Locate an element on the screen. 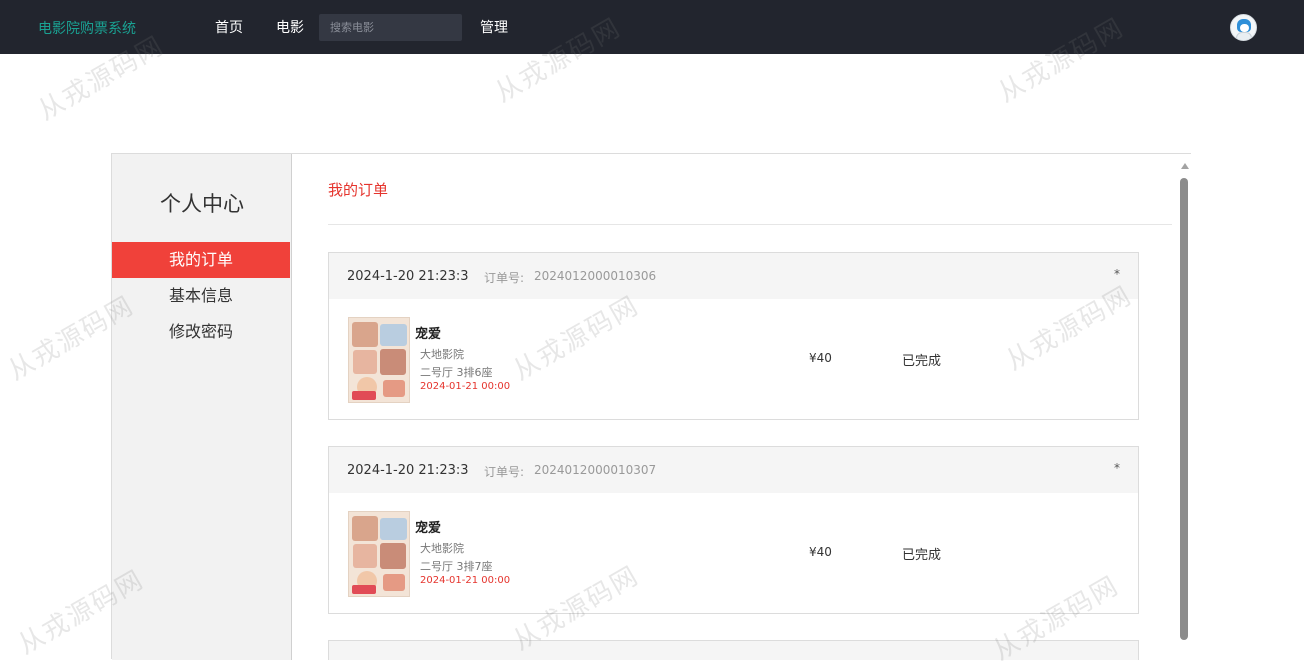 Image resolution: width=1304 pixels, height=668 pixels. nav-home: 首页 is located at coordinates (229, 27).